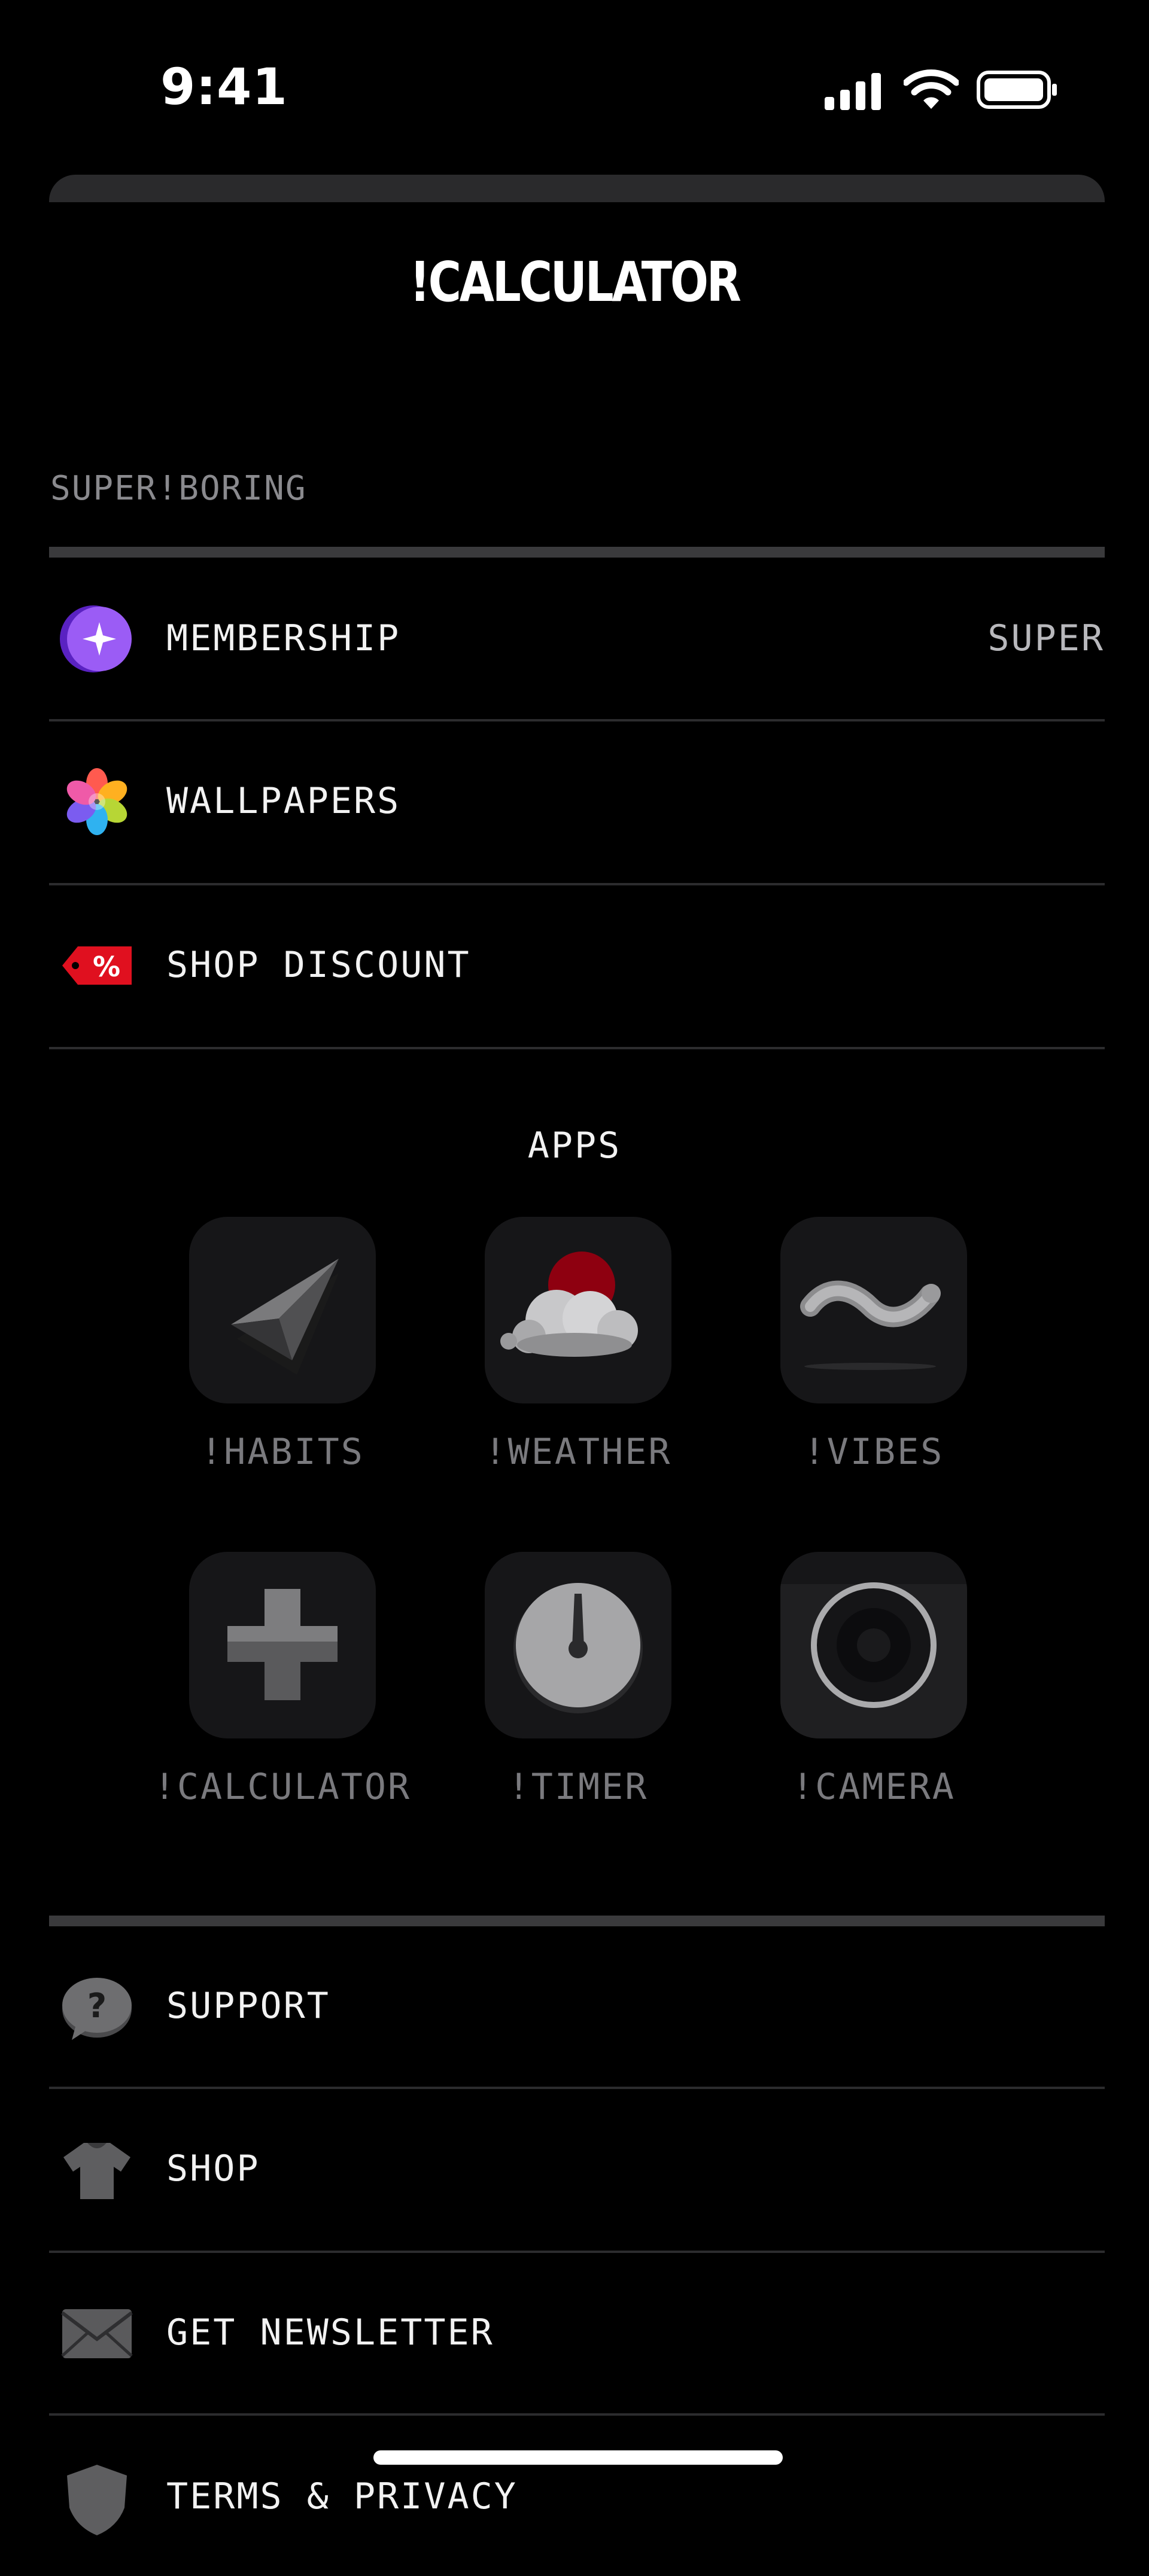 The image size is (1149, 2576). What do you see at coordinates (282, 1452) in the screenshot?
I see `app-habits-label: !HABITS` at bounding box center [282, 1452].